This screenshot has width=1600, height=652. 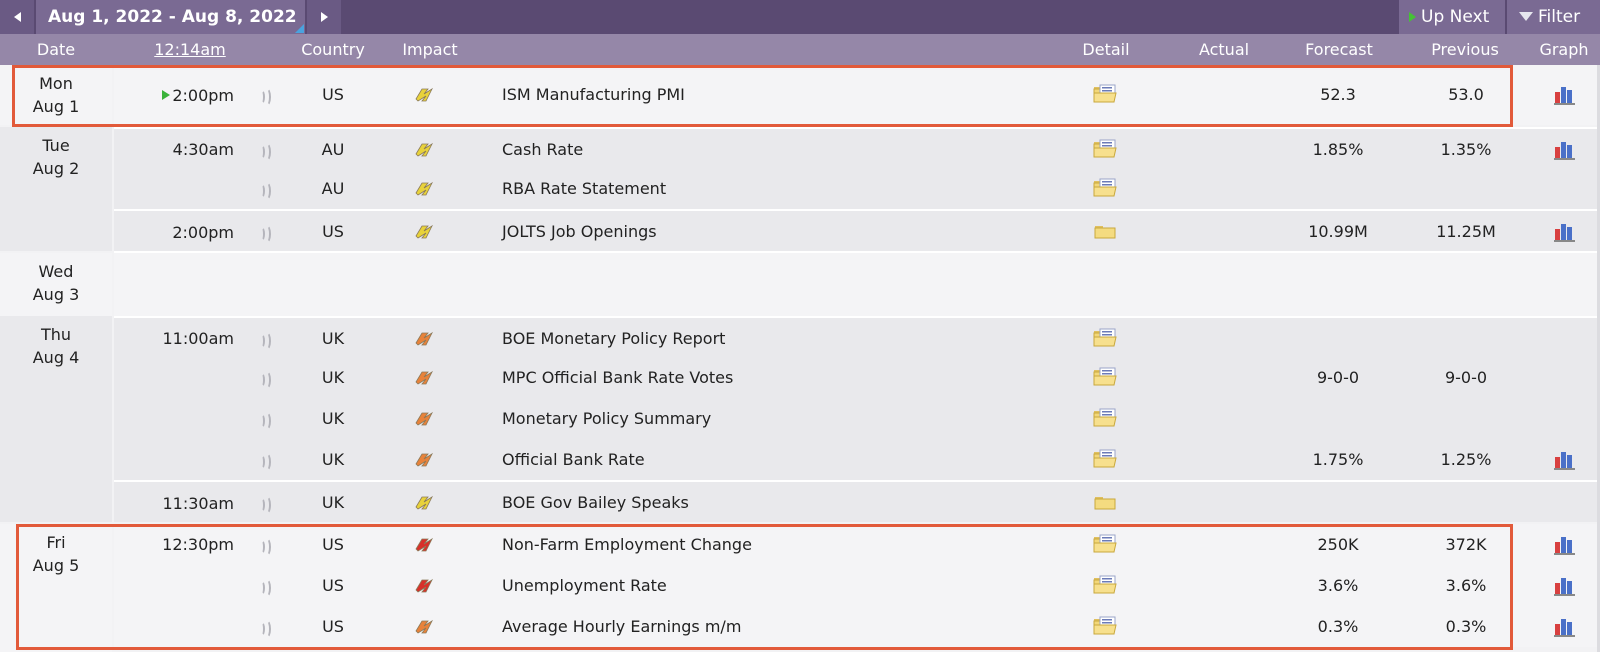 I want to click on event-forecast: 9-0-0, so click(x=1338, y=377).